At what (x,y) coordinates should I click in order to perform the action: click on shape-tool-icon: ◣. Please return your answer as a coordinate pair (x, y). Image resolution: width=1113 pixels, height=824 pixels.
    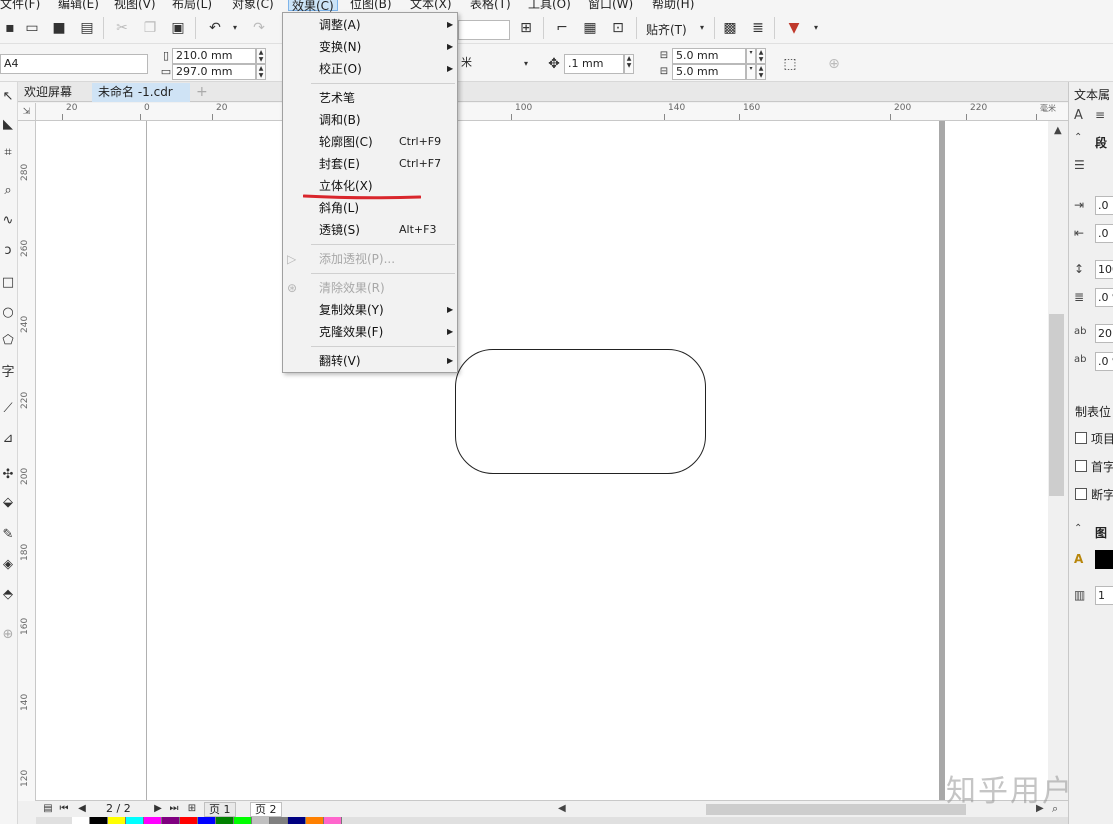
    Looking at the image, I should click on (8, 125).